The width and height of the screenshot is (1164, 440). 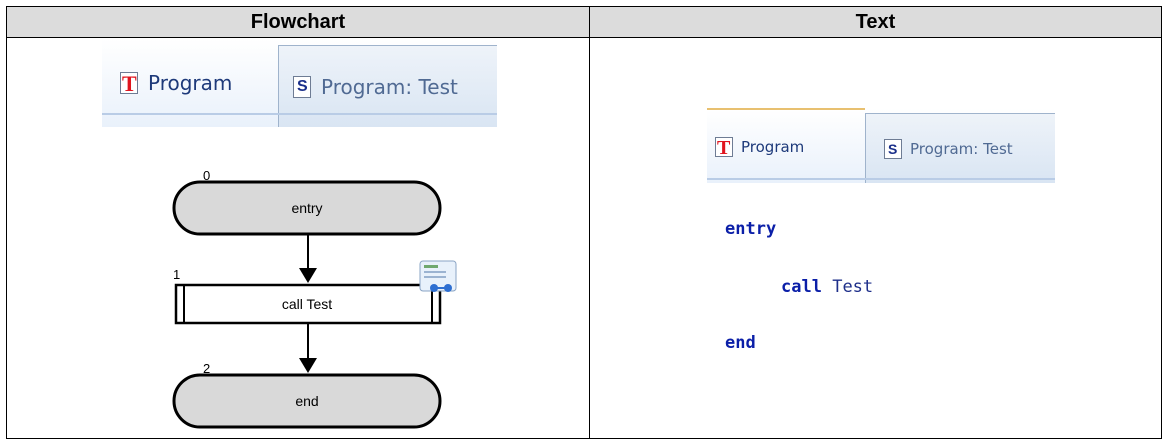 What do you see at coordinates (740, 343) in the screenshot?
I see `end-keyword: end` at bounding box center [740, 343].